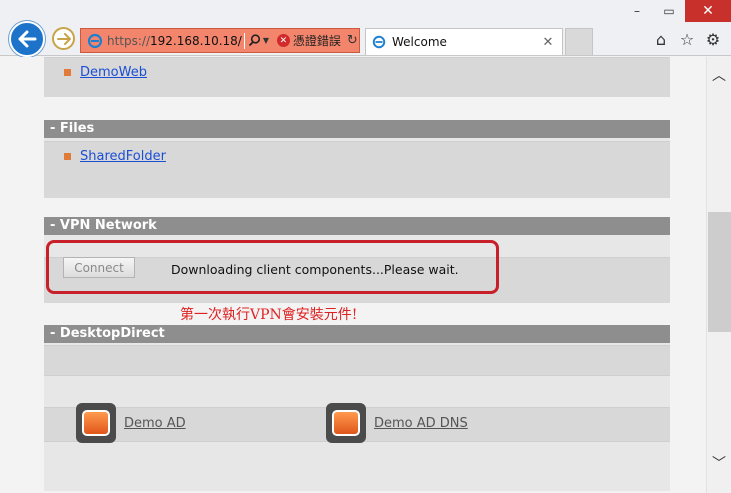 The height and width of the screenshot is (493, 731). Describe the element at coordinates (129, 40) in the screenshot. I see `url-scheme: https://` at that location.